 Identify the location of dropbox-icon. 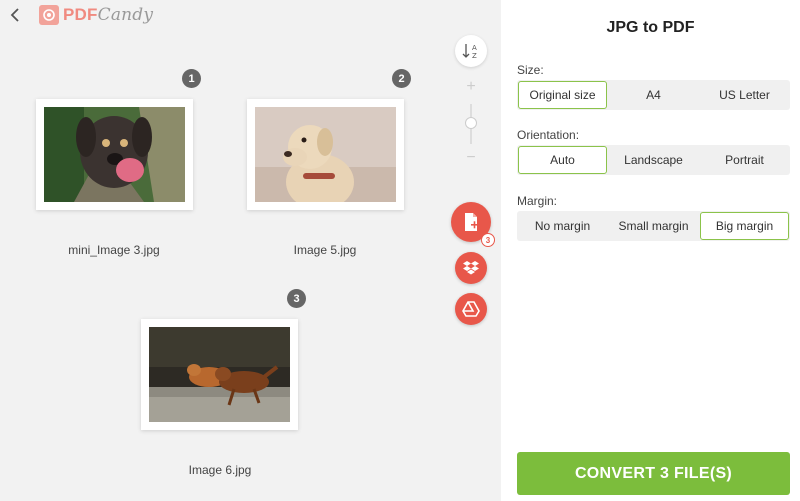
(471, 268).